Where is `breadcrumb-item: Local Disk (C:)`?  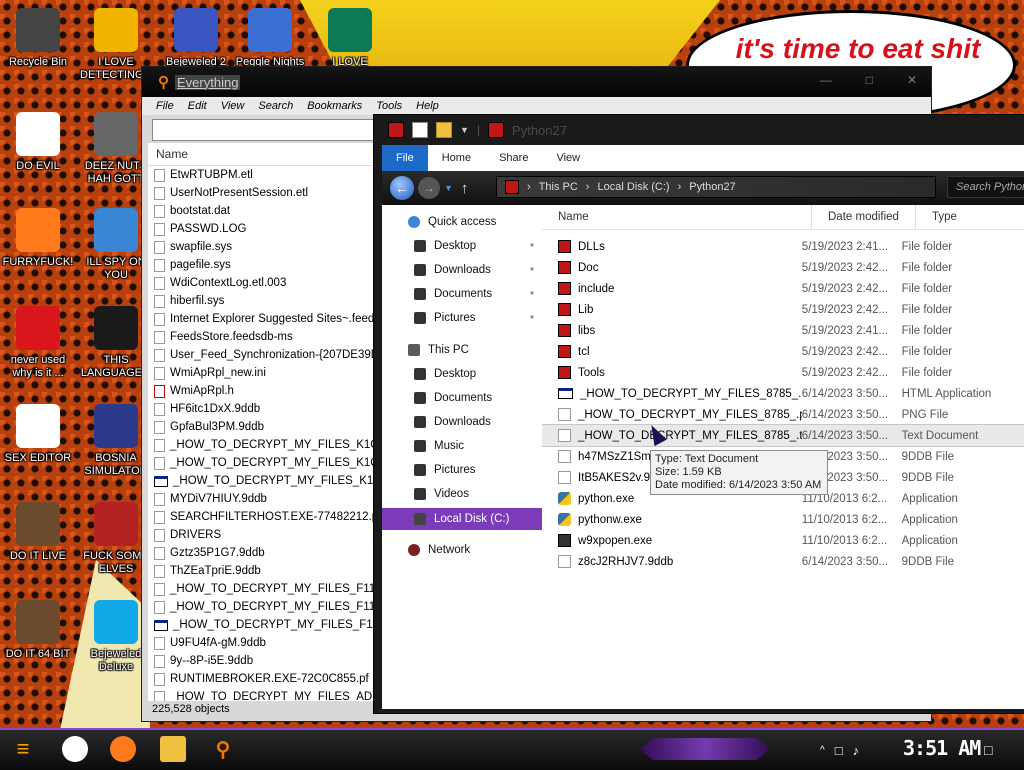 breadcrumb-item: Local Disk (C:) is located at coordinates (633, 187).